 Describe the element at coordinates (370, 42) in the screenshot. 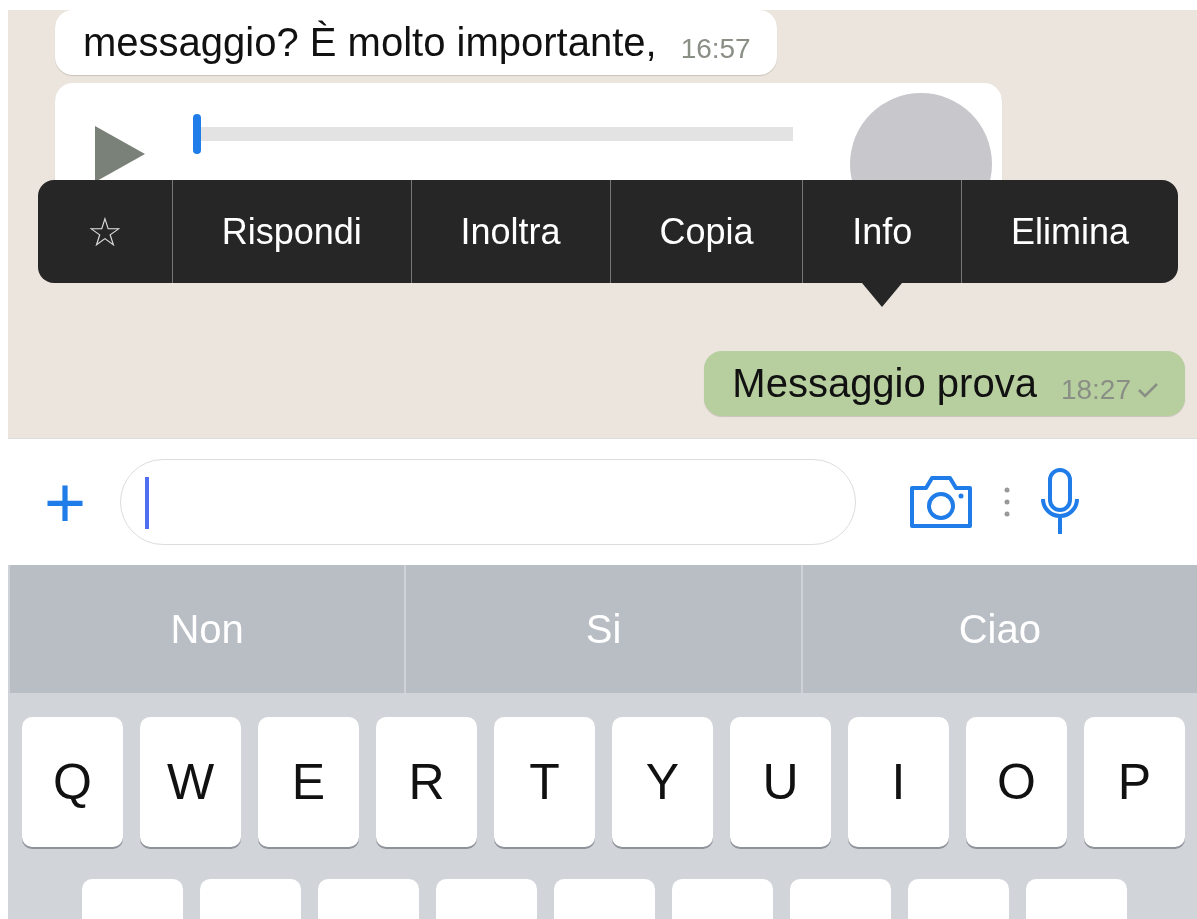

I see `message-text: messaggio? È molto importante,` at that location.